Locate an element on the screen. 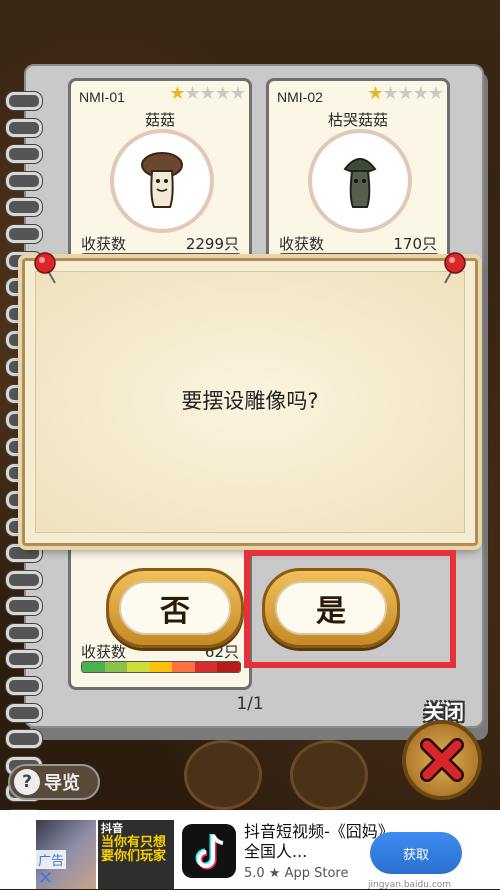  ad-close-icon: ✕ is located at coordinates (45, 878).